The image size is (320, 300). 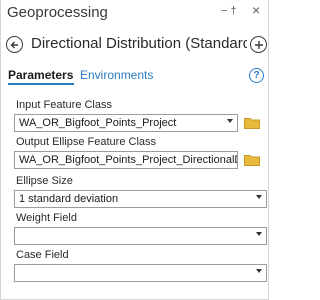 I want to click on input-feature-class-field: WA_OR_Bigfoot_Points_Project, so click(x=126, y=123).